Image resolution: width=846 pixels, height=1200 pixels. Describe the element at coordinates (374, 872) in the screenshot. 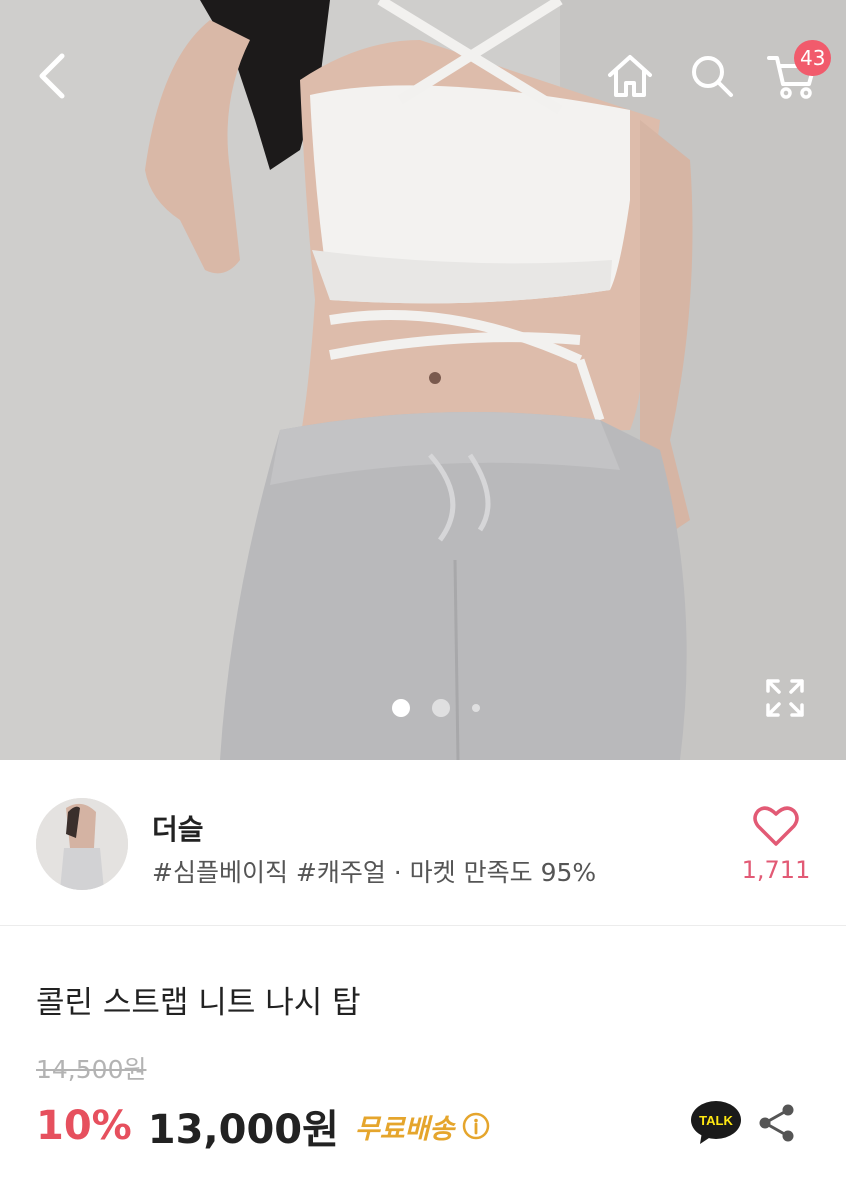

I see `seller-tags: #심플베이직 #캐주얼 · 마켓 만족도 95%` at that location.